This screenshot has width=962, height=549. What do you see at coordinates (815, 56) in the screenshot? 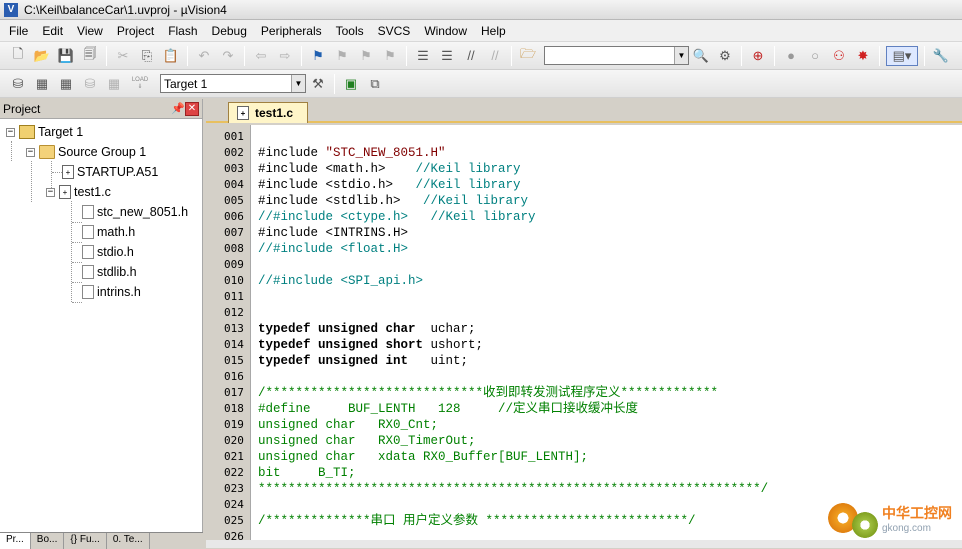
I see `disable-breakpoint-icon: ○` at bounding box center [815, 56].